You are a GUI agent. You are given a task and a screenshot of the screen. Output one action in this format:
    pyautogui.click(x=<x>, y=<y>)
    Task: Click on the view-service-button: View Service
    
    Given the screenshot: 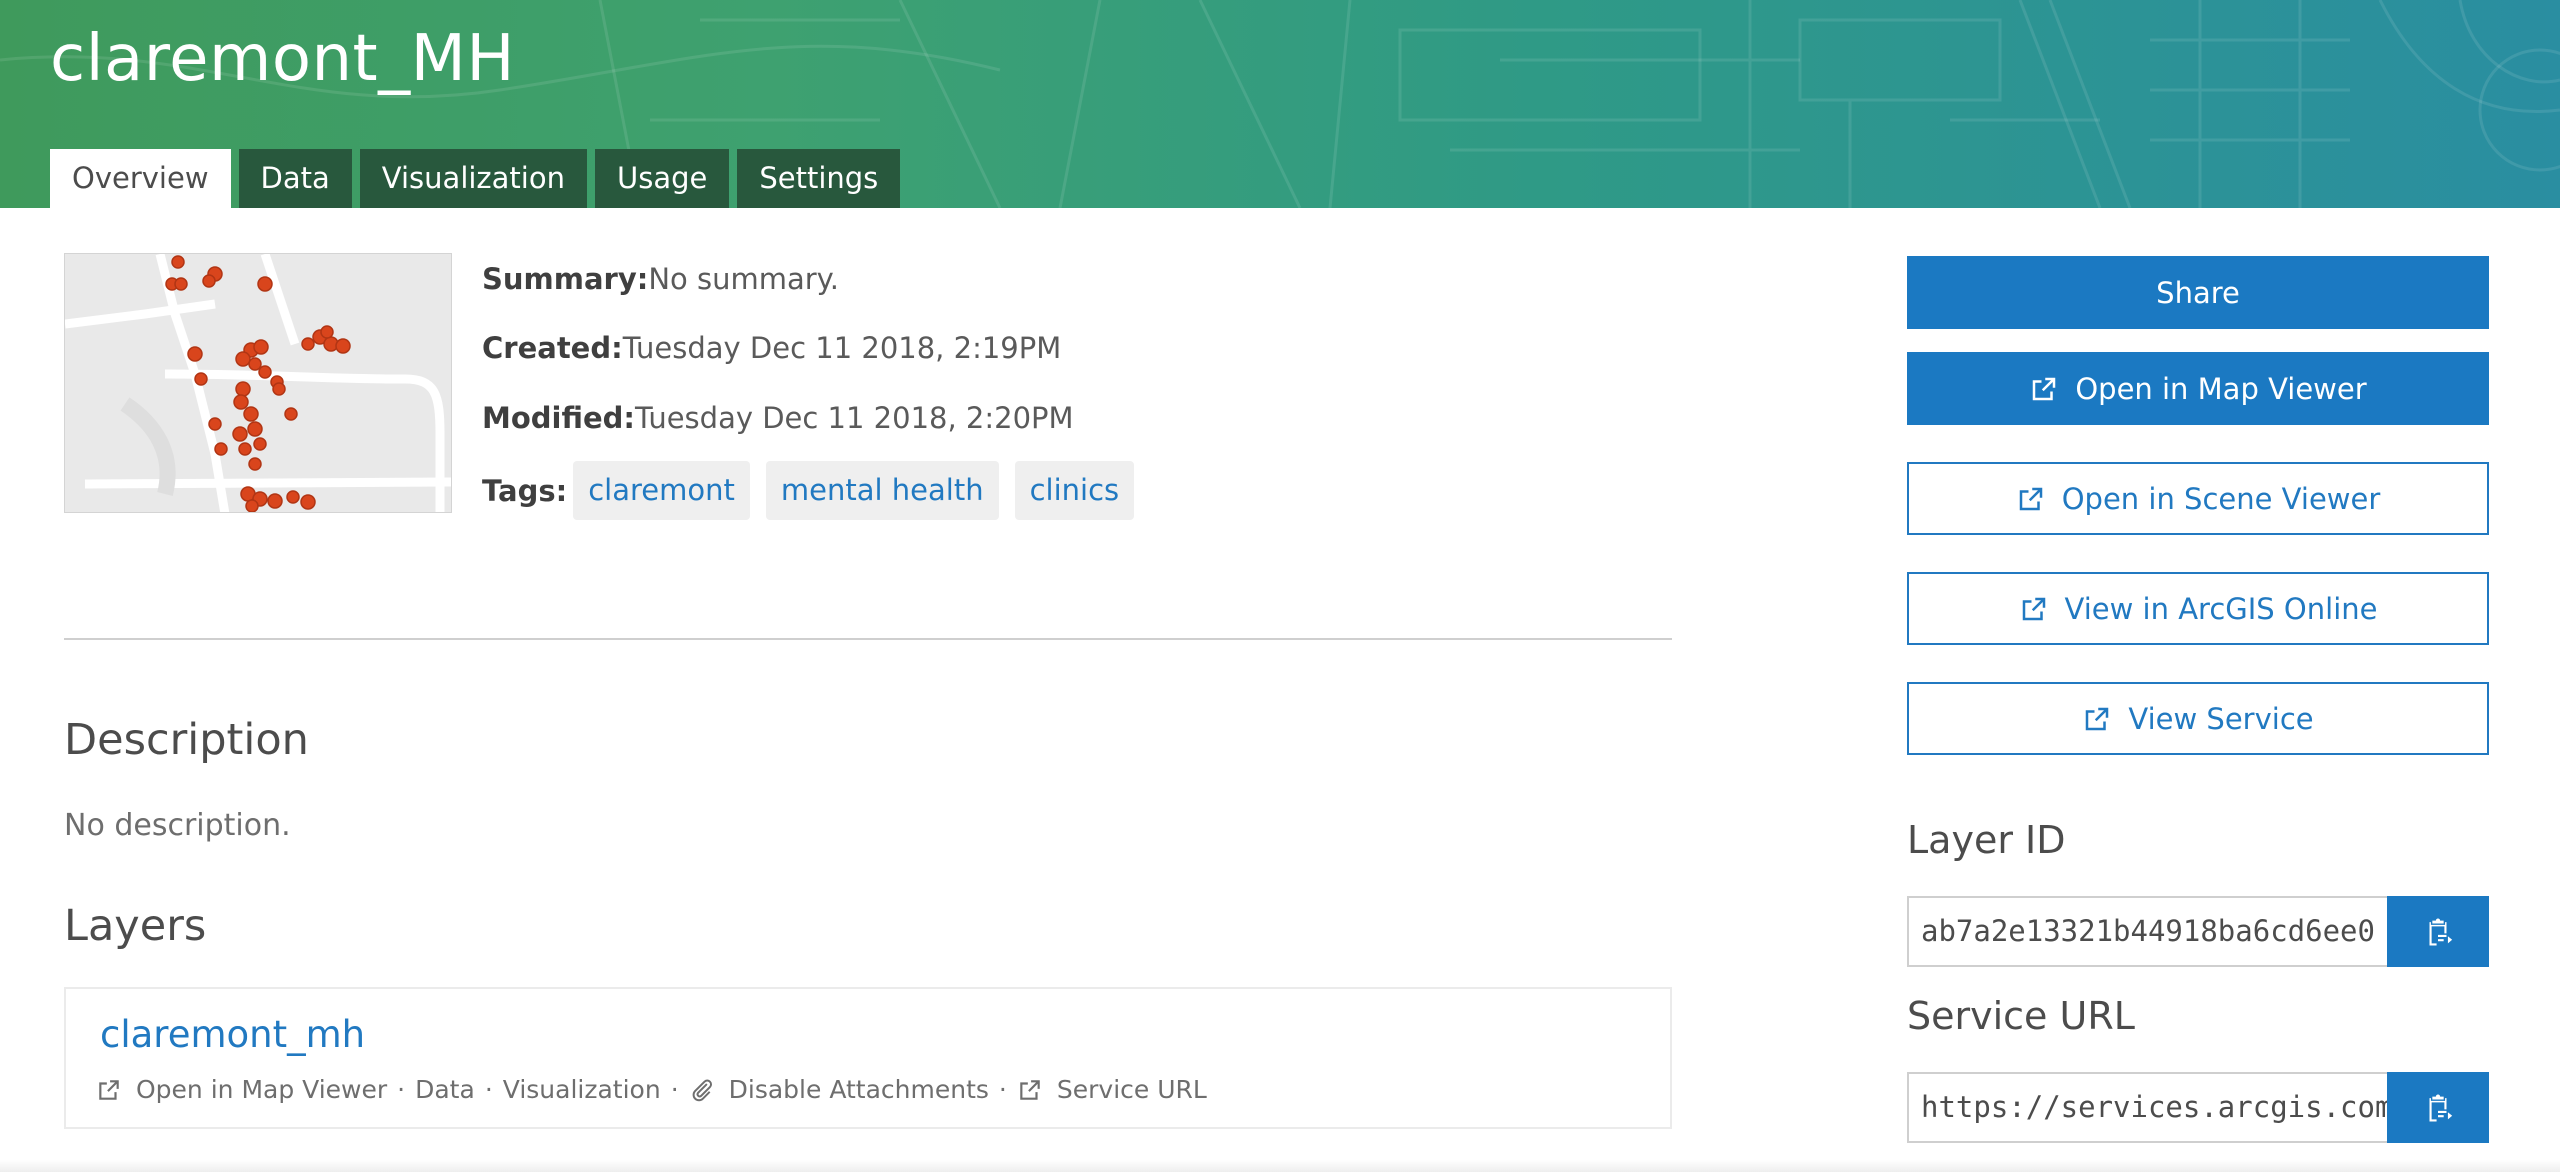 What is the action you would take?
    pyautogui.click(x=2198, y=718)
    